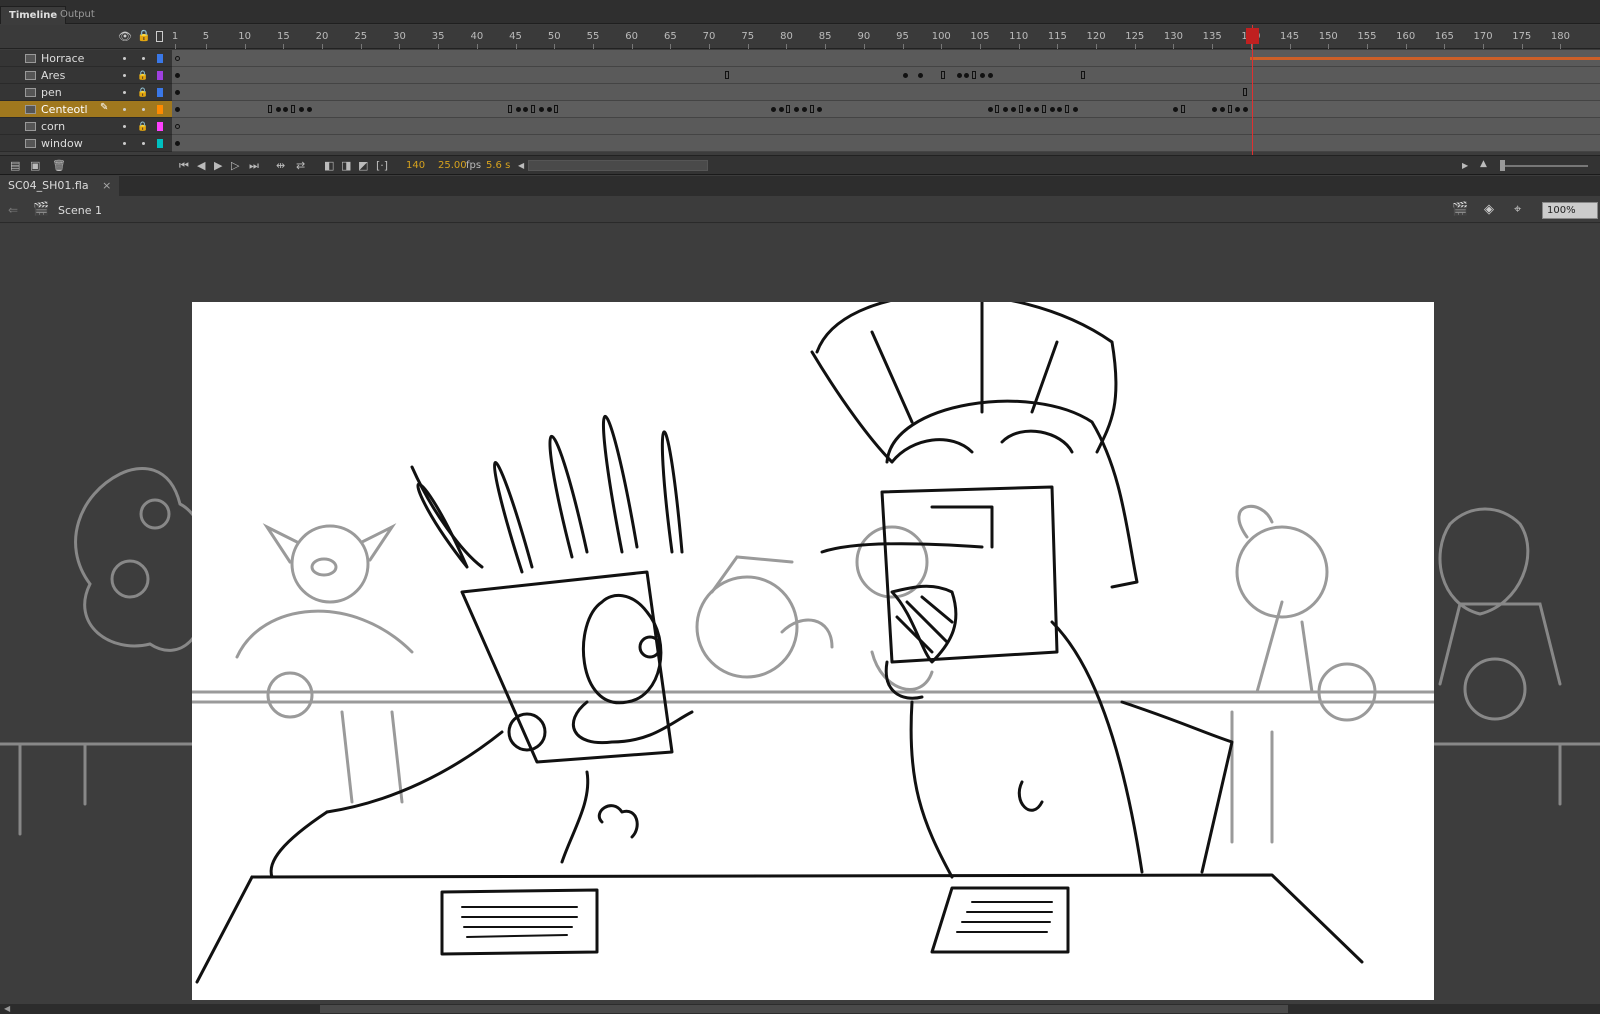 The height and width of the screenshot is (1014, 1600). I want to click on scroll-left-arrow-icon: ◀, so click(7, 1008).